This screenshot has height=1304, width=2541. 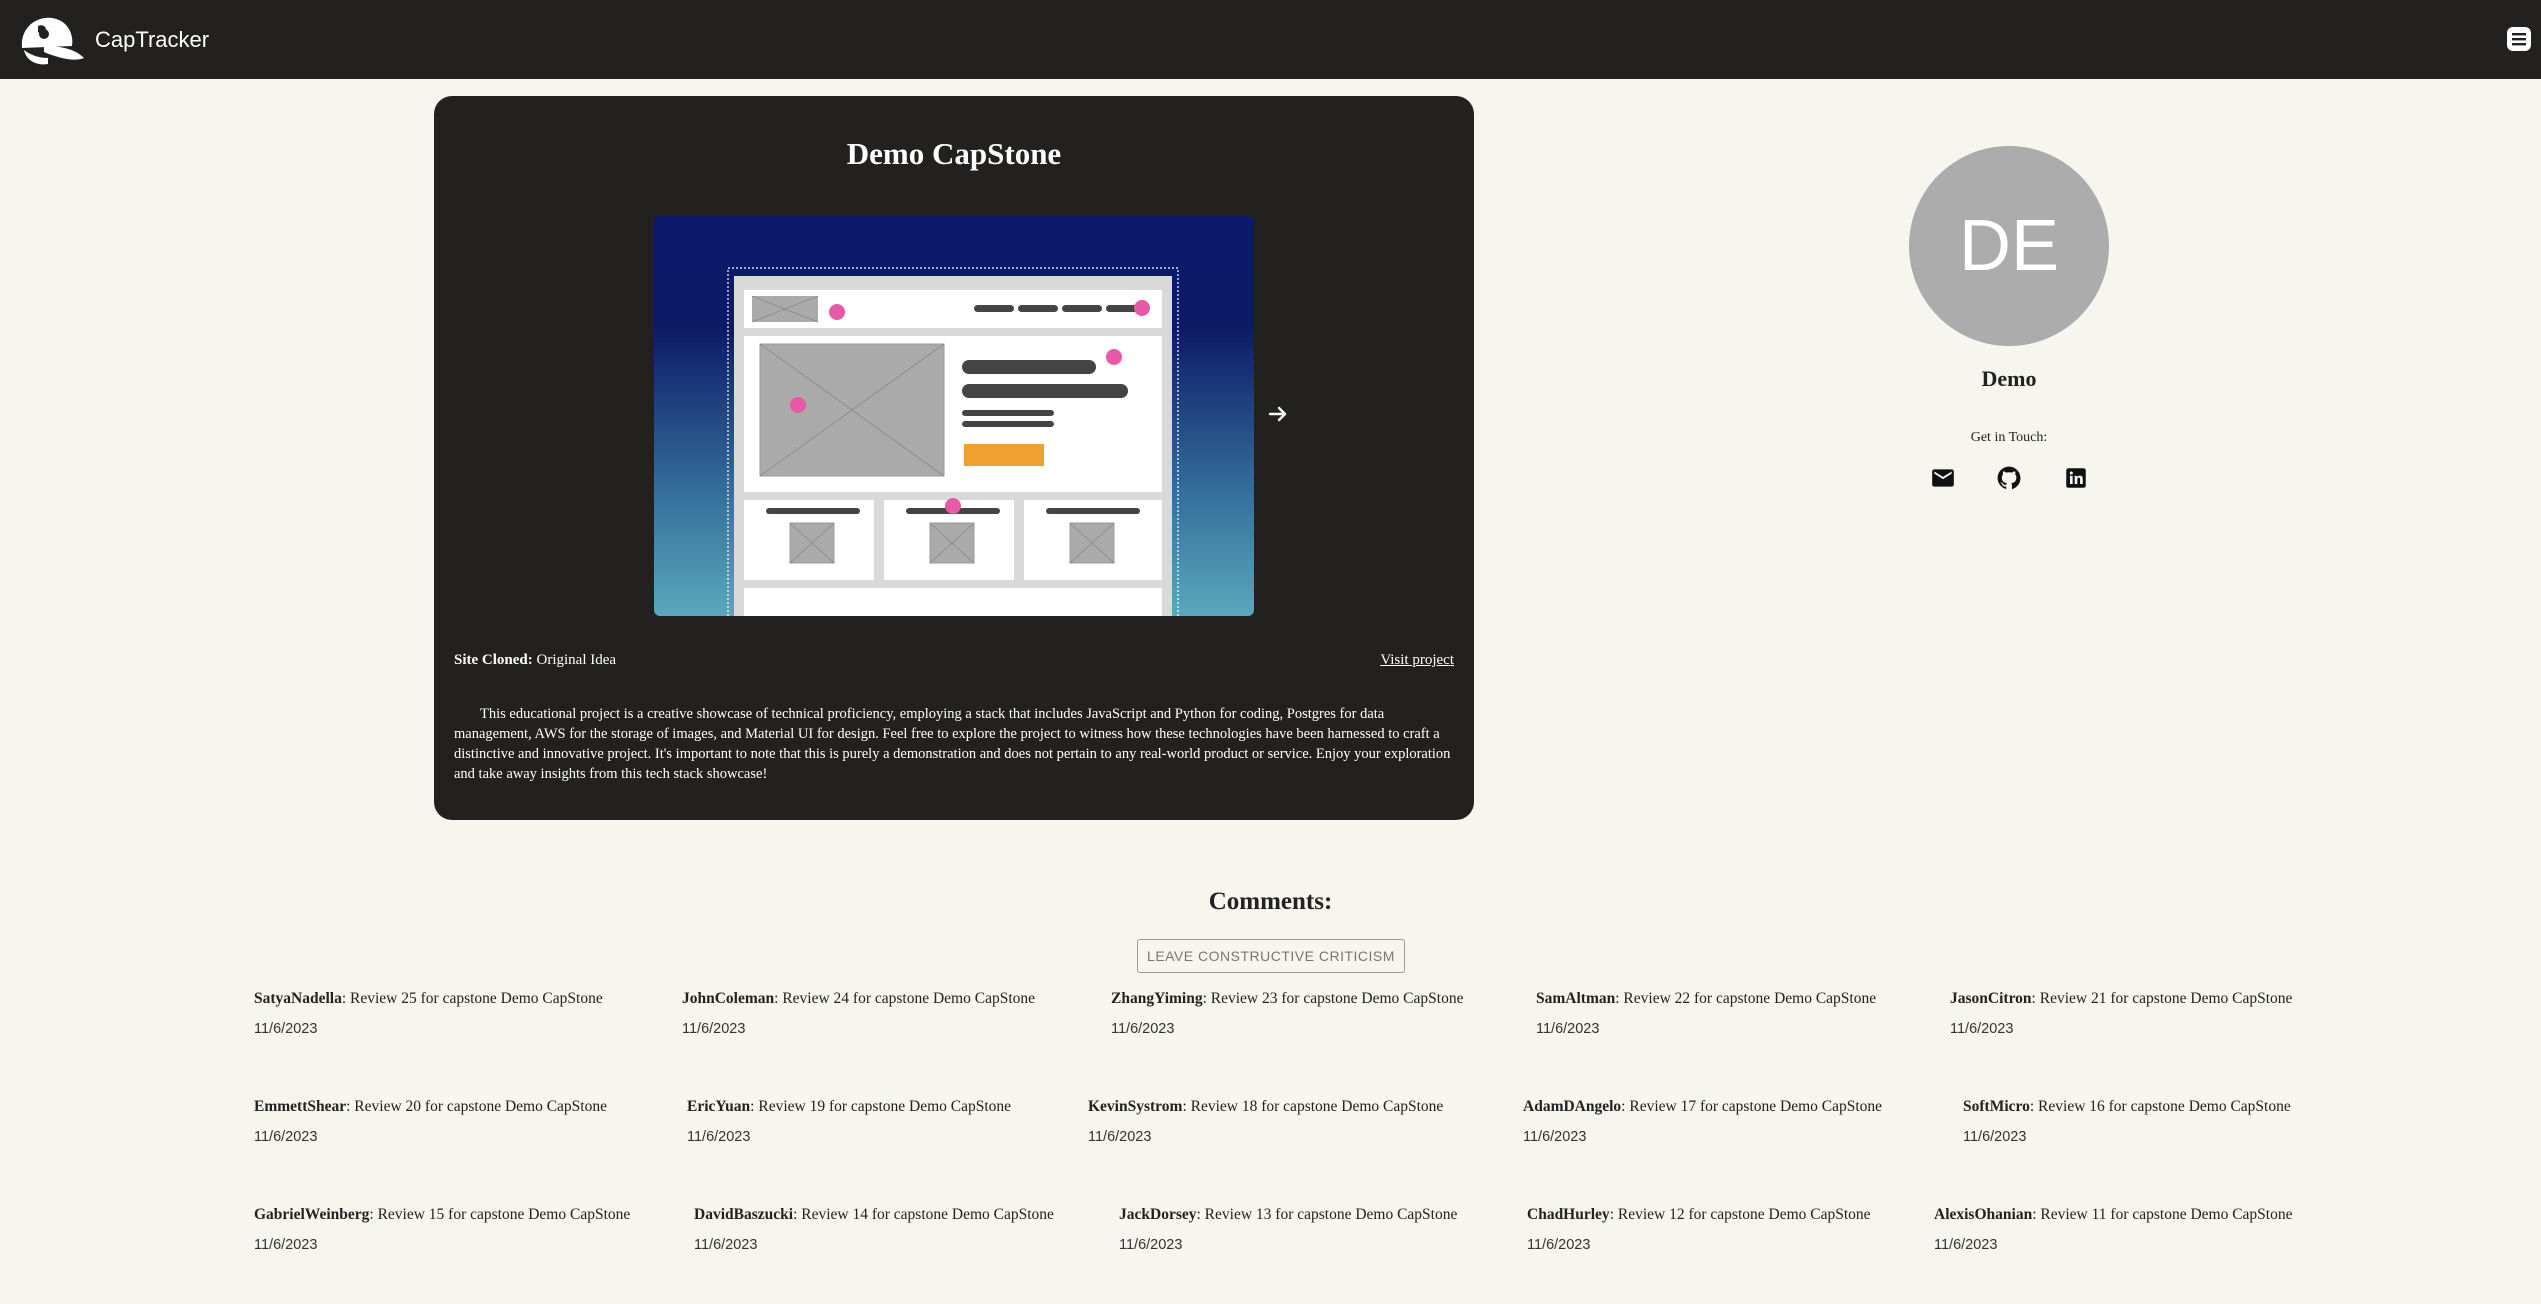 What do you see at coordinates (2162, 998) in the screenshot?
I see `comment-text: : Review 21 for capstone Demo CapStone` at bounding box center [2162, 998].